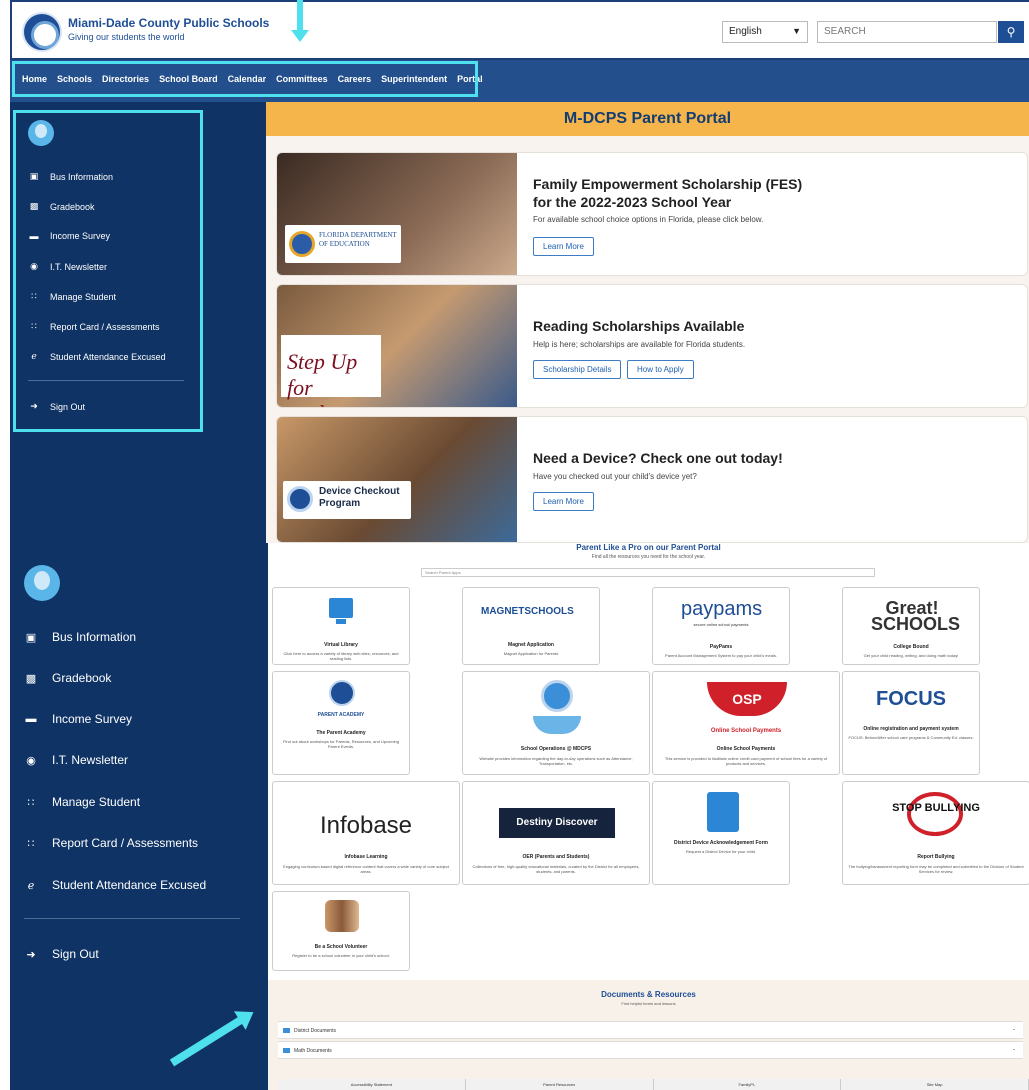 Image resolution: width=1029 pixels, height=1090 pixels. Describe the element at coordinates (748, 1084) in the screenshot. I see `footer-familypl: FamilyPL` at that location.